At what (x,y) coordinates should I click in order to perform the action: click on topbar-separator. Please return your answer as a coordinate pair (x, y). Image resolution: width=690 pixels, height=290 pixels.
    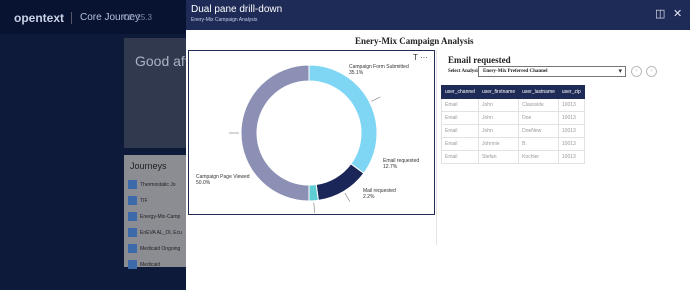
    Looking at the image, I should click on (71, 18).